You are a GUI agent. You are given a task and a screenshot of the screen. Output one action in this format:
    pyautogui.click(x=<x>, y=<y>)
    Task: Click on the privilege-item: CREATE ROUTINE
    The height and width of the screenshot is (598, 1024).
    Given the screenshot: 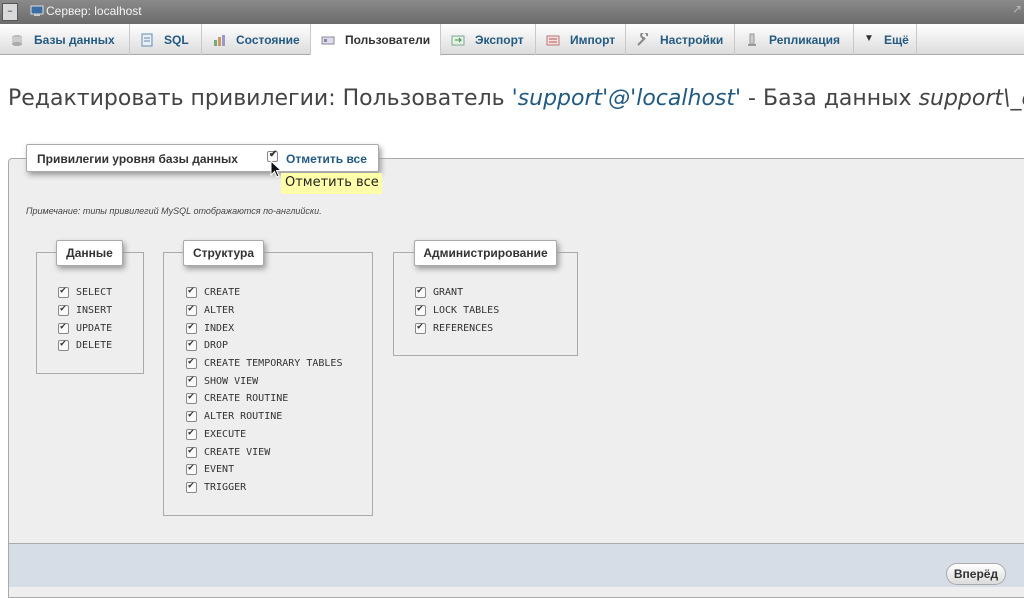 What is the action you would take?
    pyautogui.click(x=264, y=399)
    